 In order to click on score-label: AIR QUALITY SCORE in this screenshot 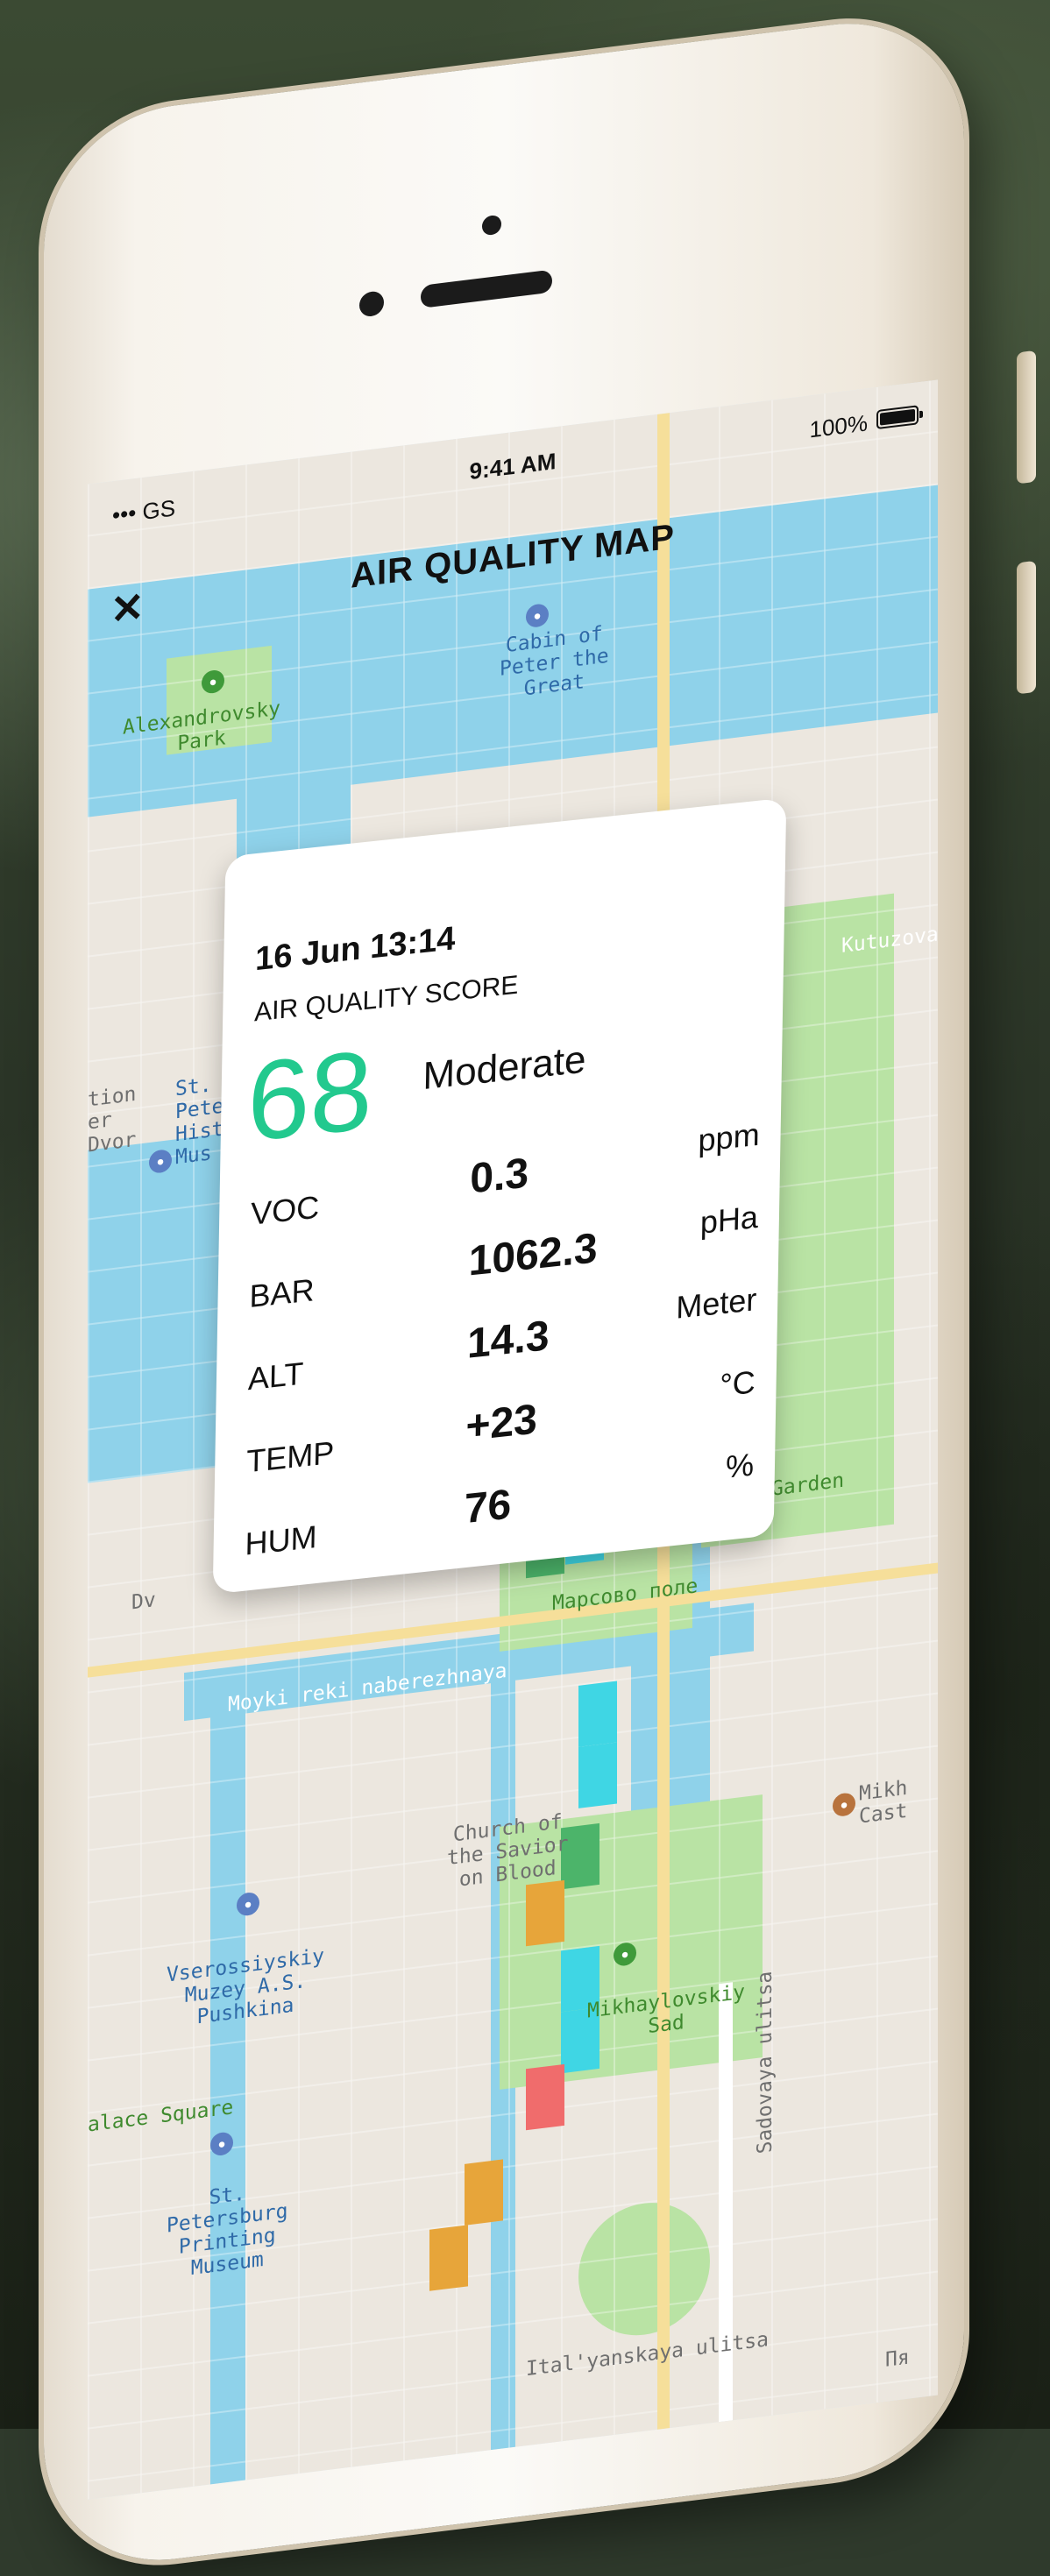, I will do `click(386, 999)`.